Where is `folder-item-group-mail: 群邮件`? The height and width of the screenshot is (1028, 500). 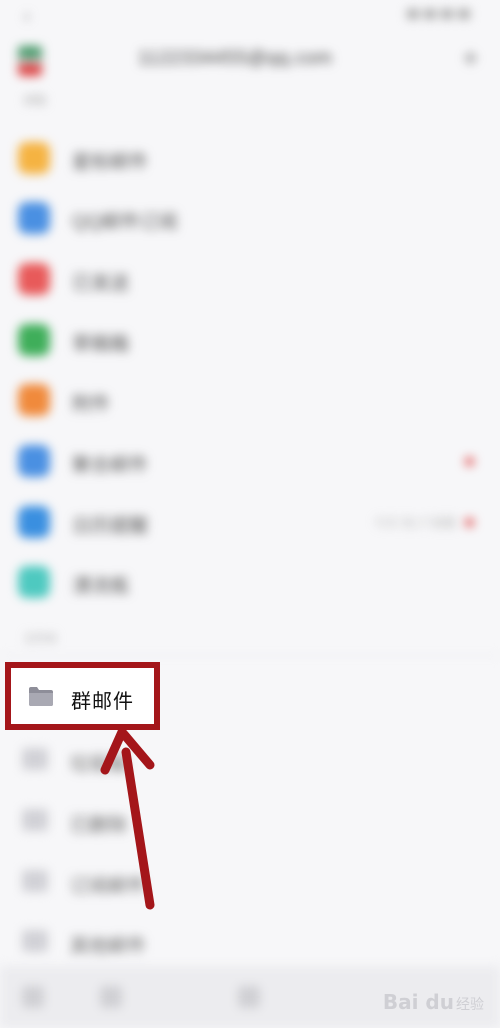 folder-item-group-mail: 群邮件 is located at coordinates (82, 696).